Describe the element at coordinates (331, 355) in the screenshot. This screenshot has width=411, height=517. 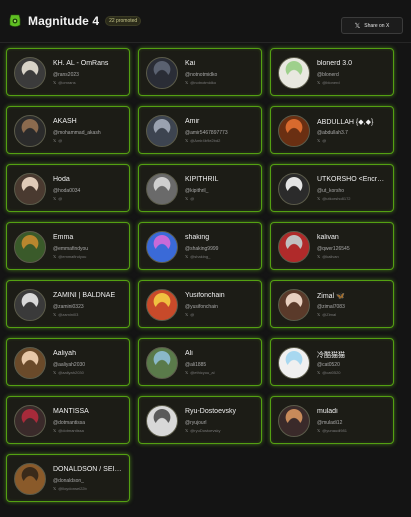
I see `profile-name: 冷酷猫猫` at that location.